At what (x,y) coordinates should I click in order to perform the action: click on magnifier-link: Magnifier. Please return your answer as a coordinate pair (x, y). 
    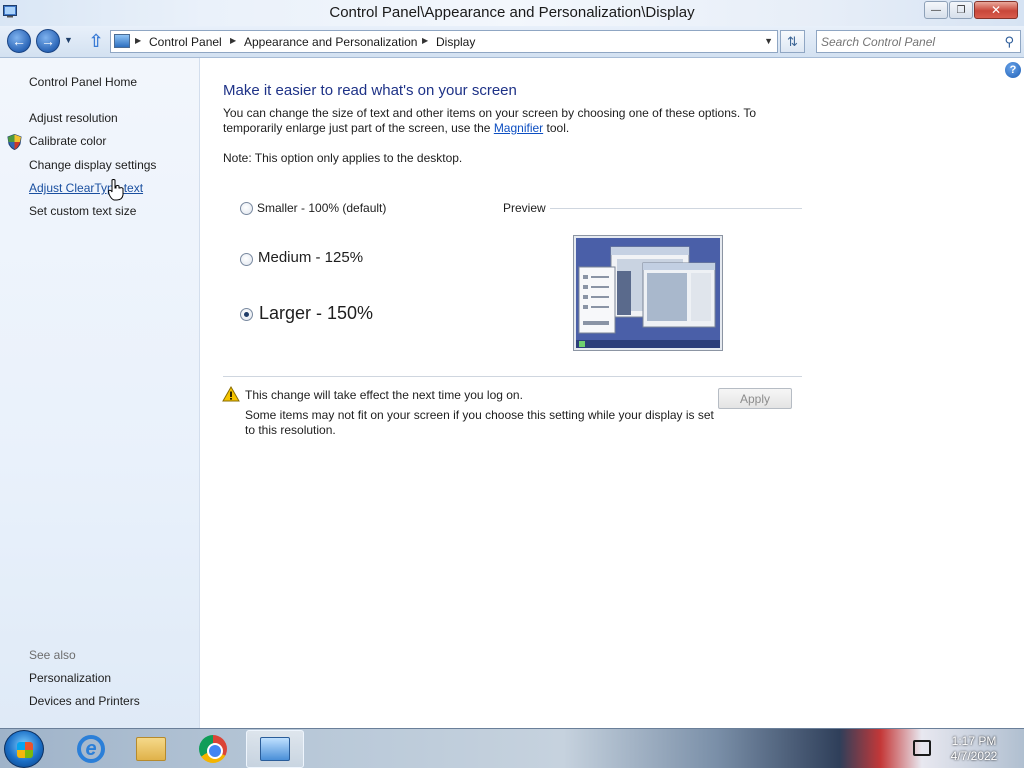
    Looking at the image, I should click on (518, 128).